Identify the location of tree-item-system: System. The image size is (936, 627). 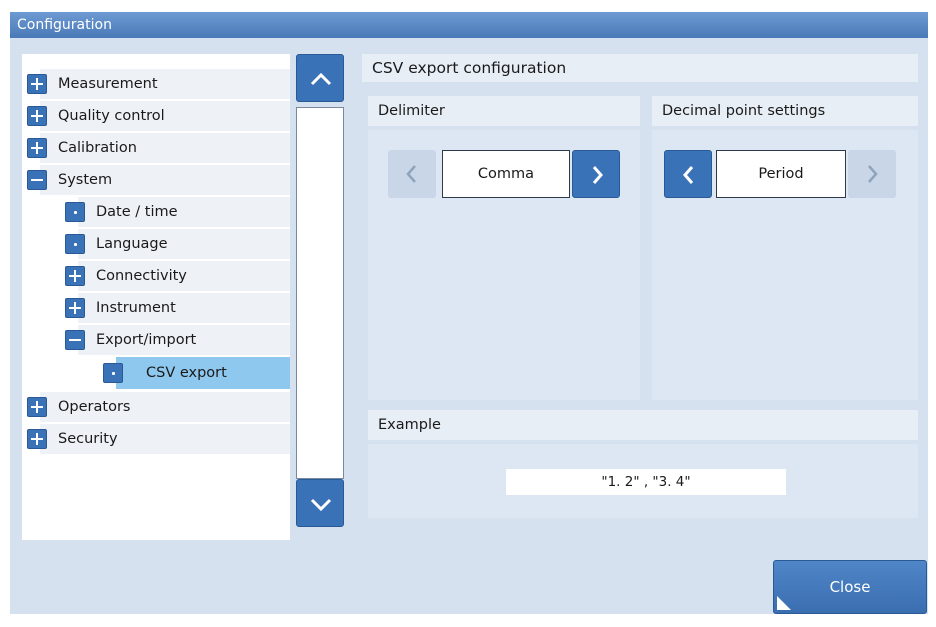
(158, 180).